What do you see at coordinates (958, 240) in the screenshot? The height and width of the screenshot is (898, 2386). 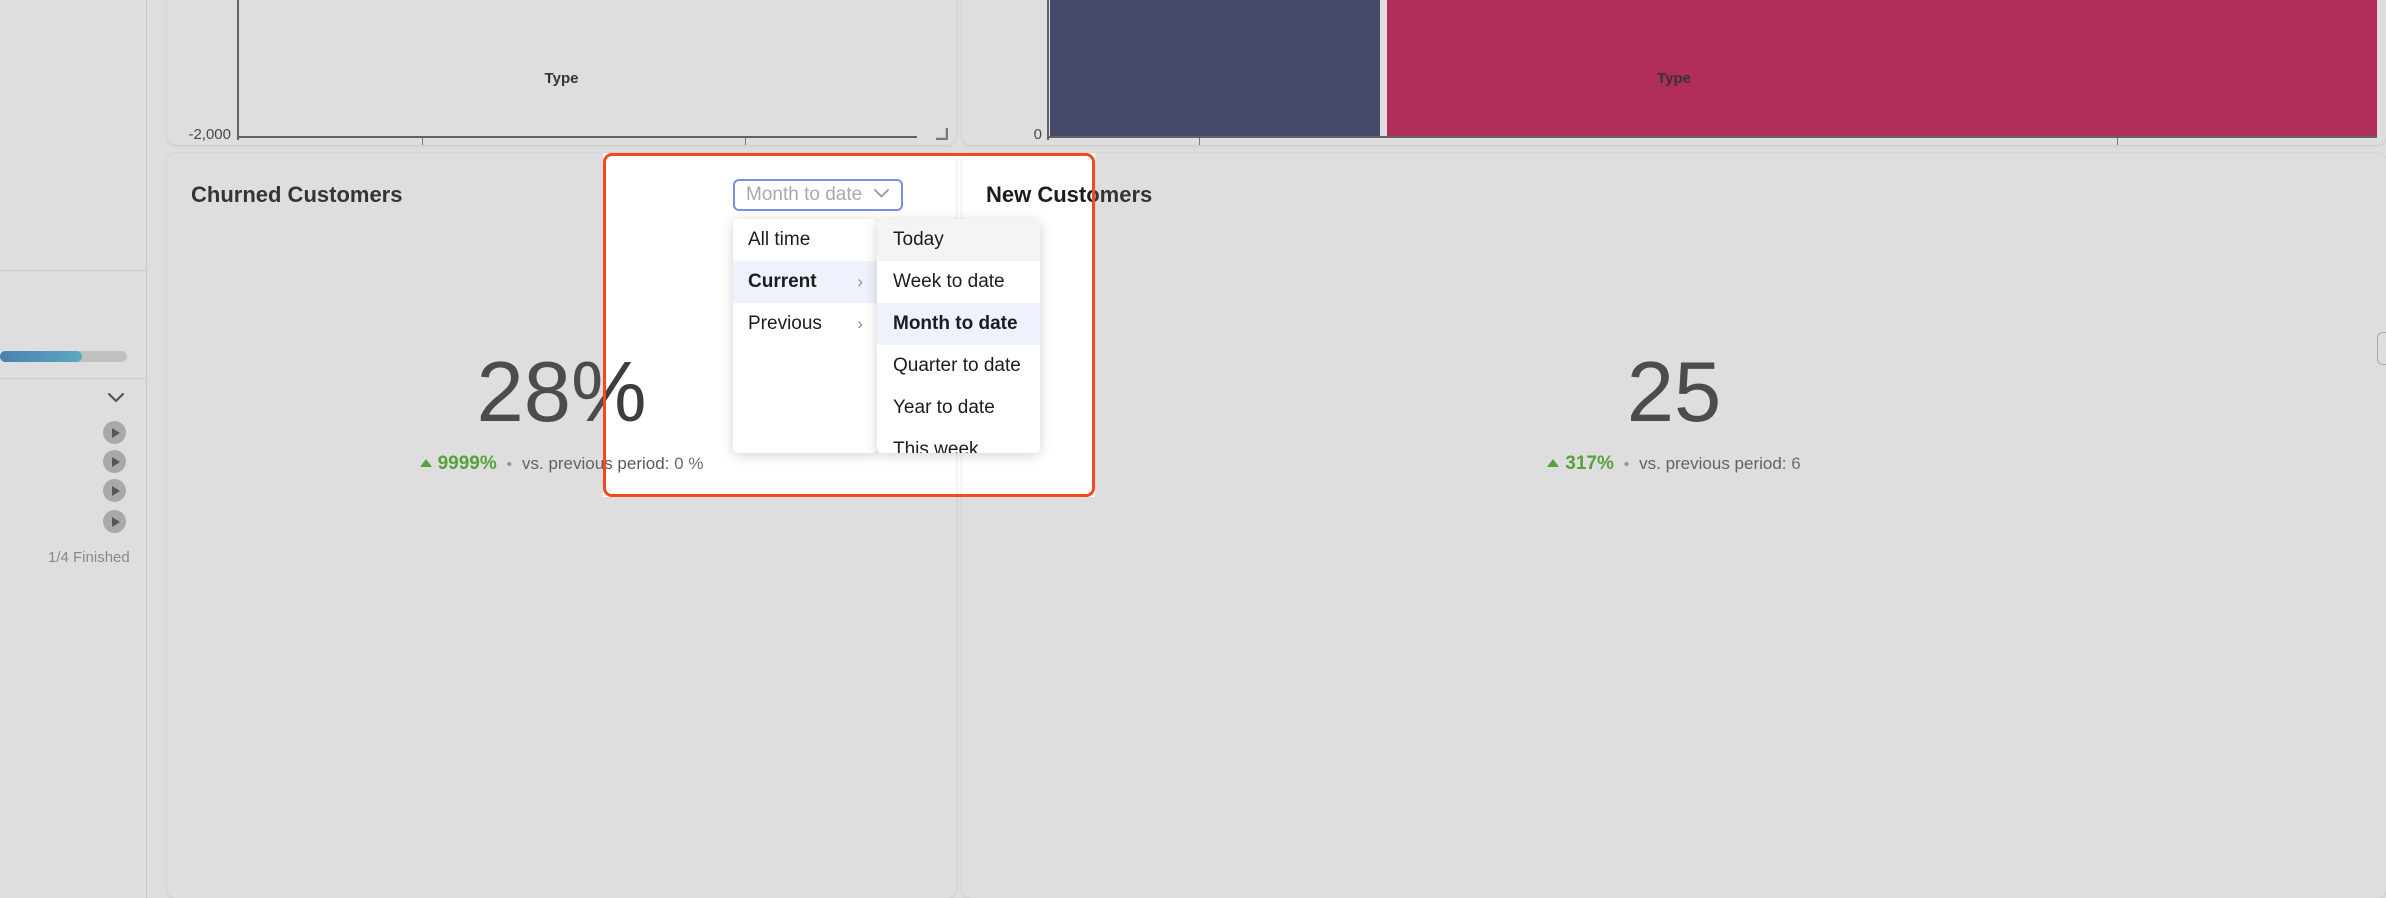 I see `menu-item-today: Today` at bounding box center [958, 240].